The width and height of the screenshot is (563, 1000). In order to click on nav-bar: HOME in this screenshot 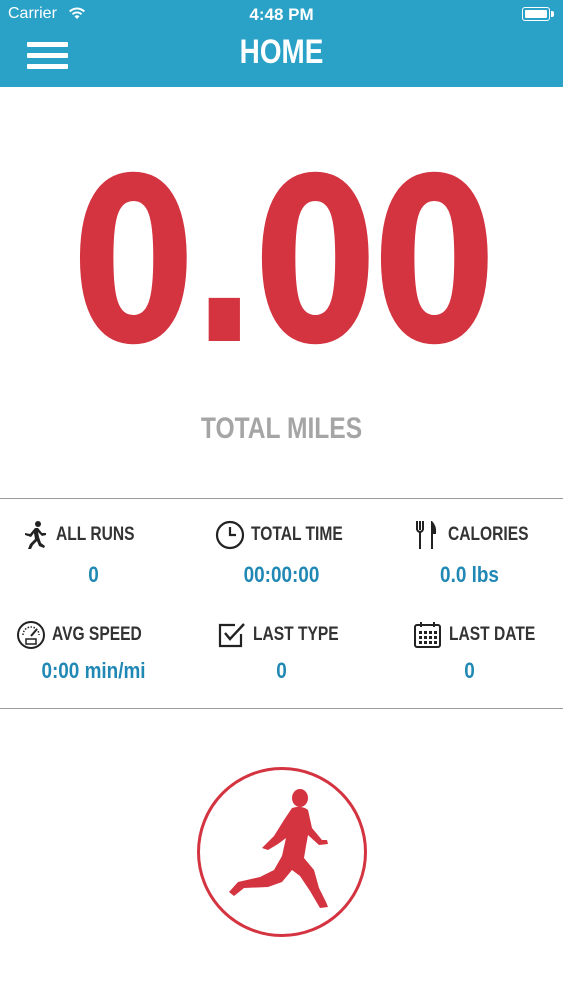, I will do `click(281, 58)`.